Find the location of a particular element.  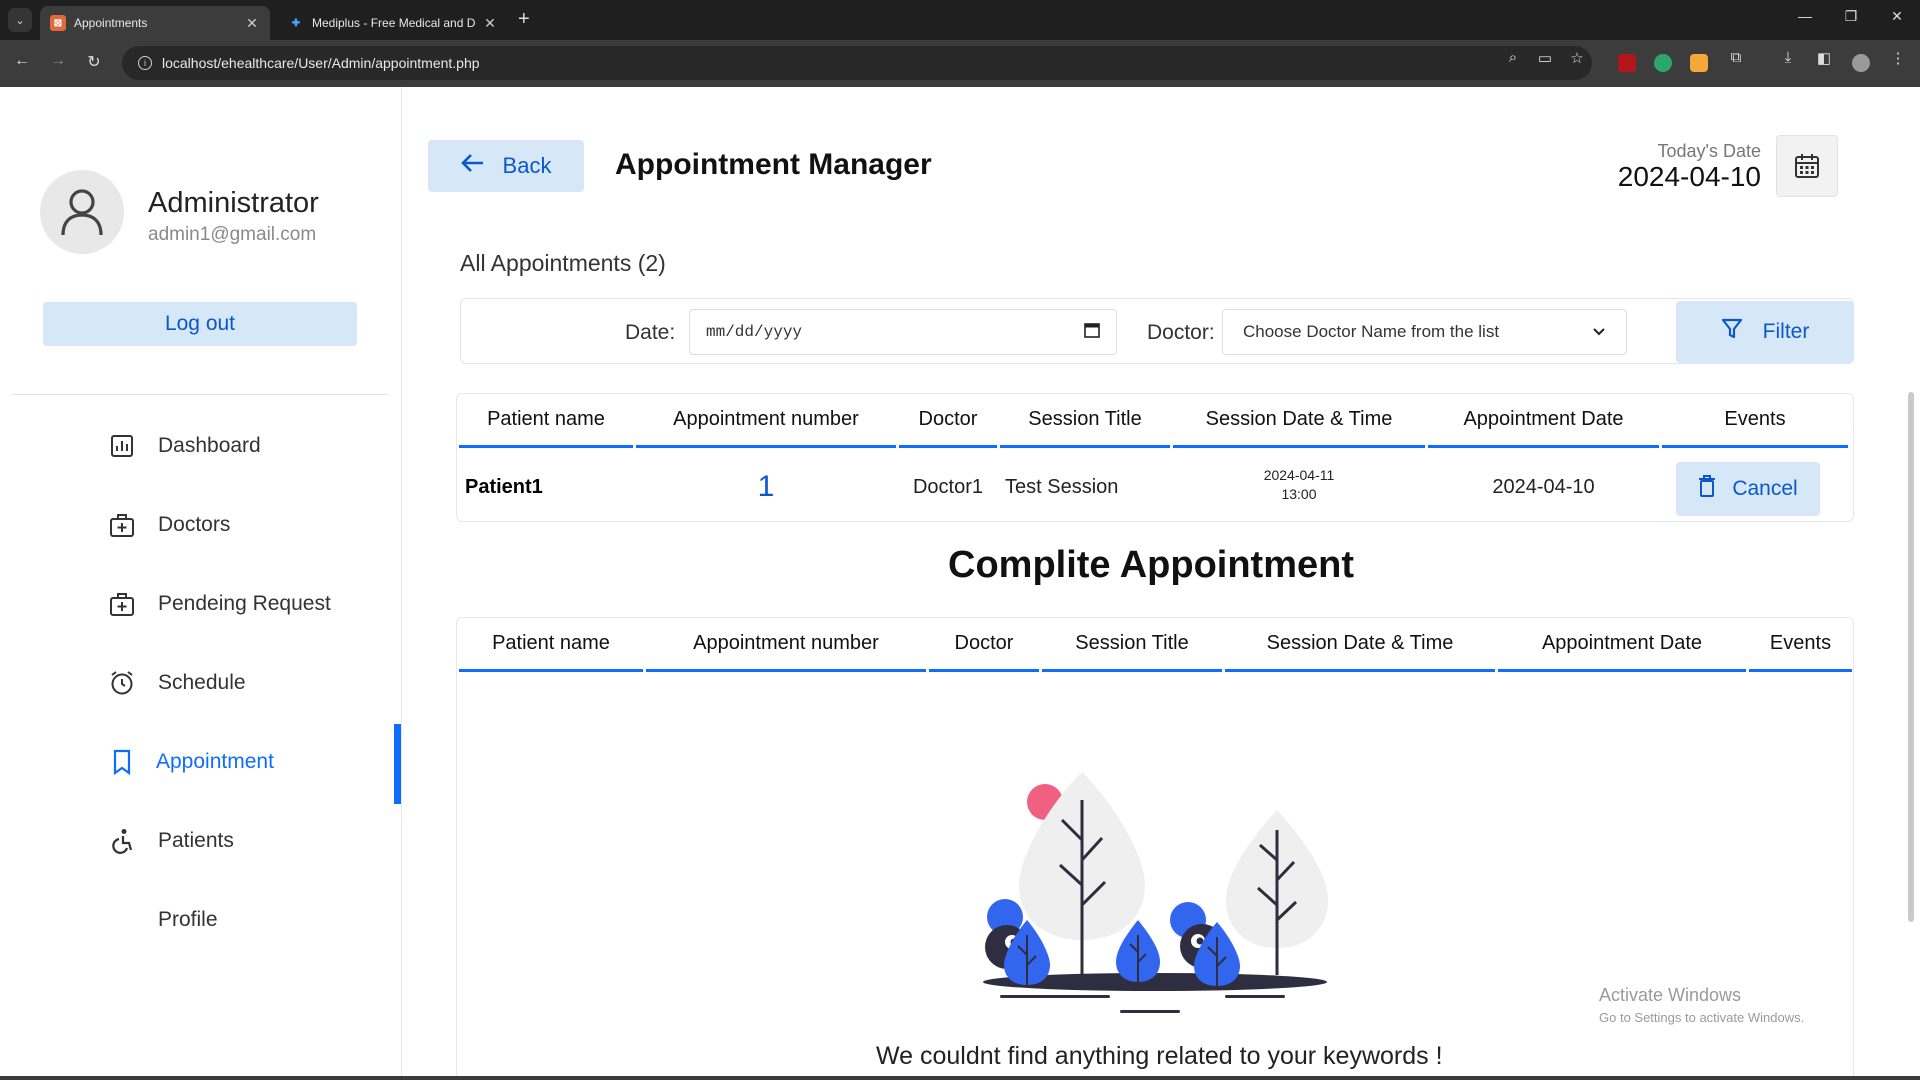

sidebar-item-label: Doctors is located at coordinates (194, 524).